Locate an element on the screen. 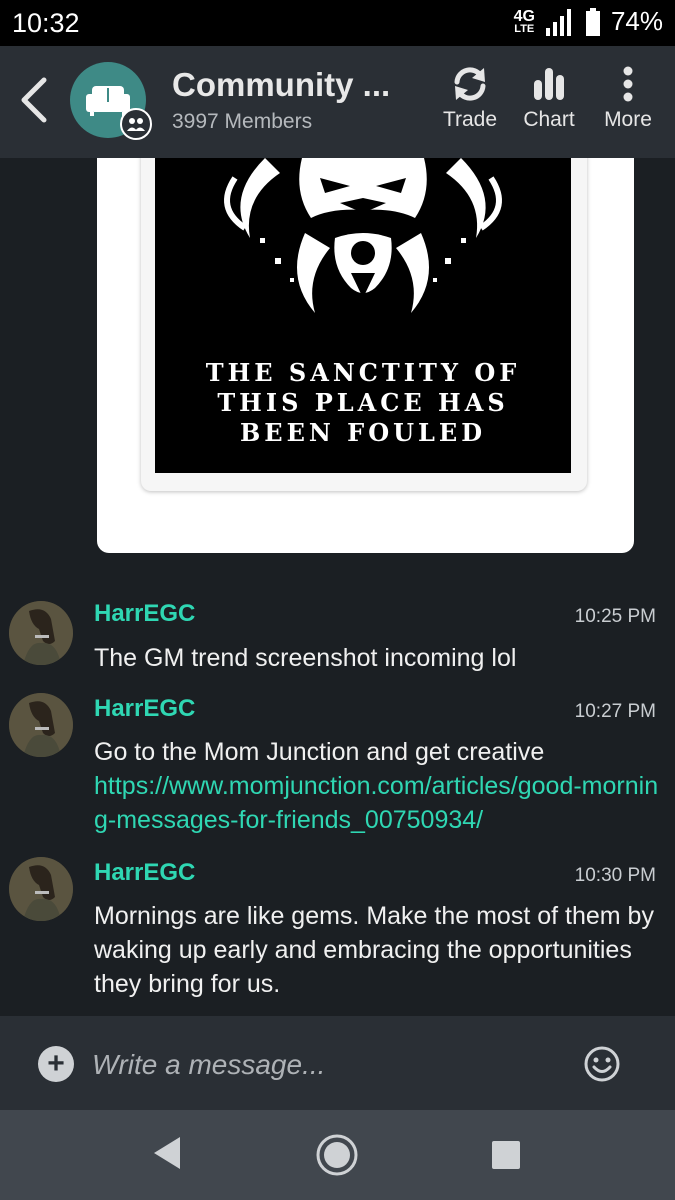 The image size is (675, 1200). nav-home-icon is located at coordinates (337, 1155).